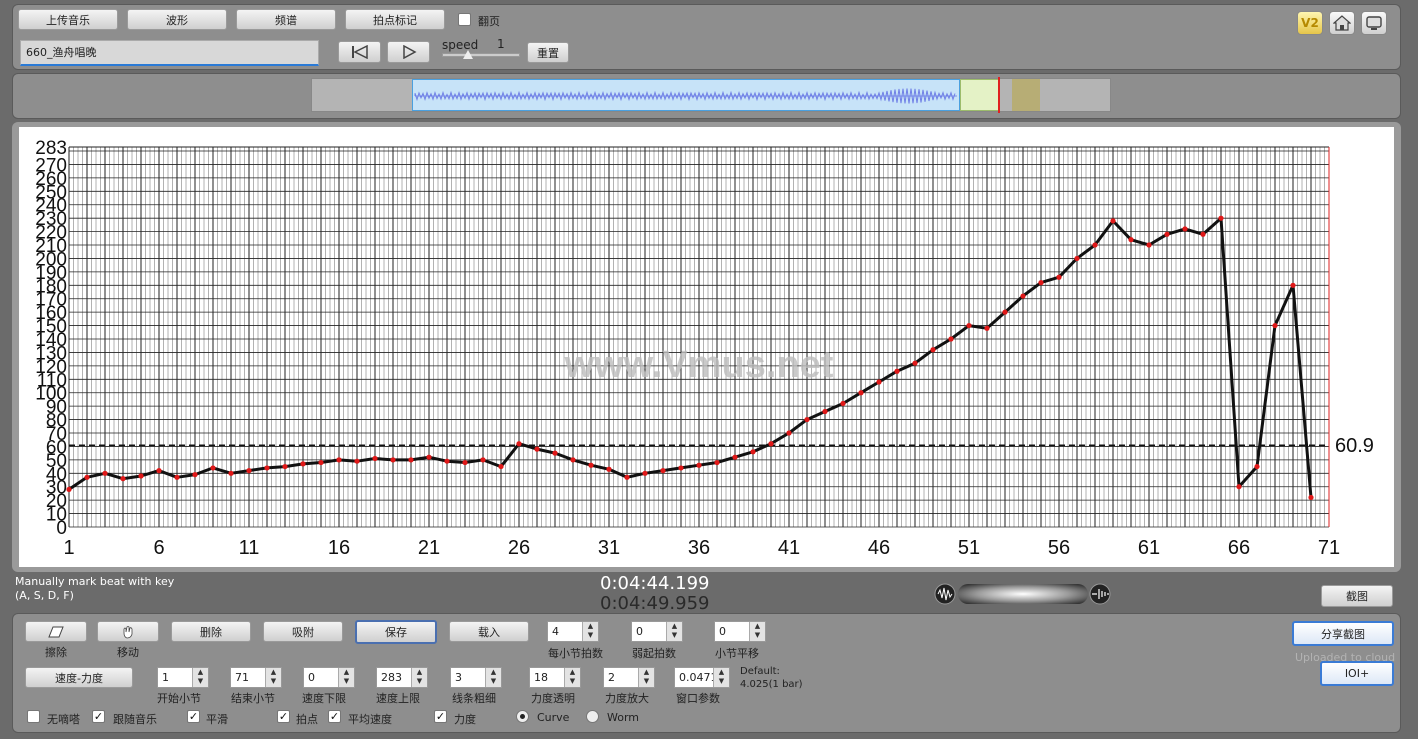 Image resolution: width=1418 pixels, height=739 pixels. Describe the element at coordinates (1022, 594) in the screenshot. I see `volume-control` at that location.